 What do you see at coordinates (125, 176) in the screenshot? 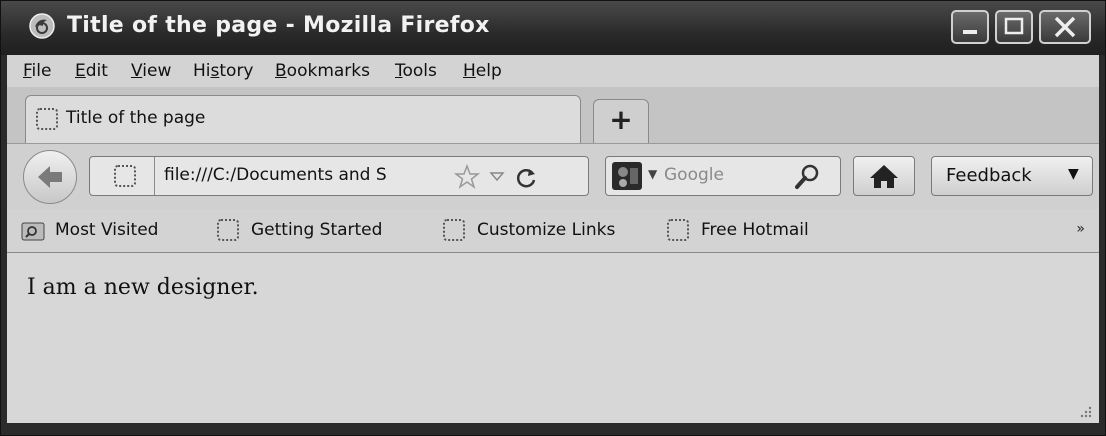
I see `site-identity-icon` at bounding box center [125, 176].